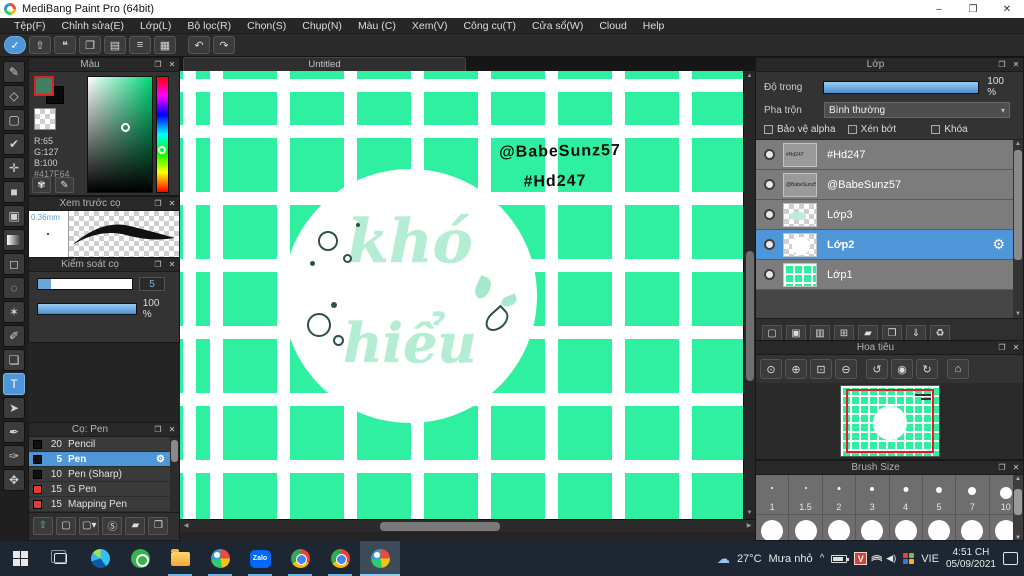 The height and width of the screenshot is (576, 1024). I want to click on canvas-vertical-scrollbar: ▲ ▼, so click(749, 295).